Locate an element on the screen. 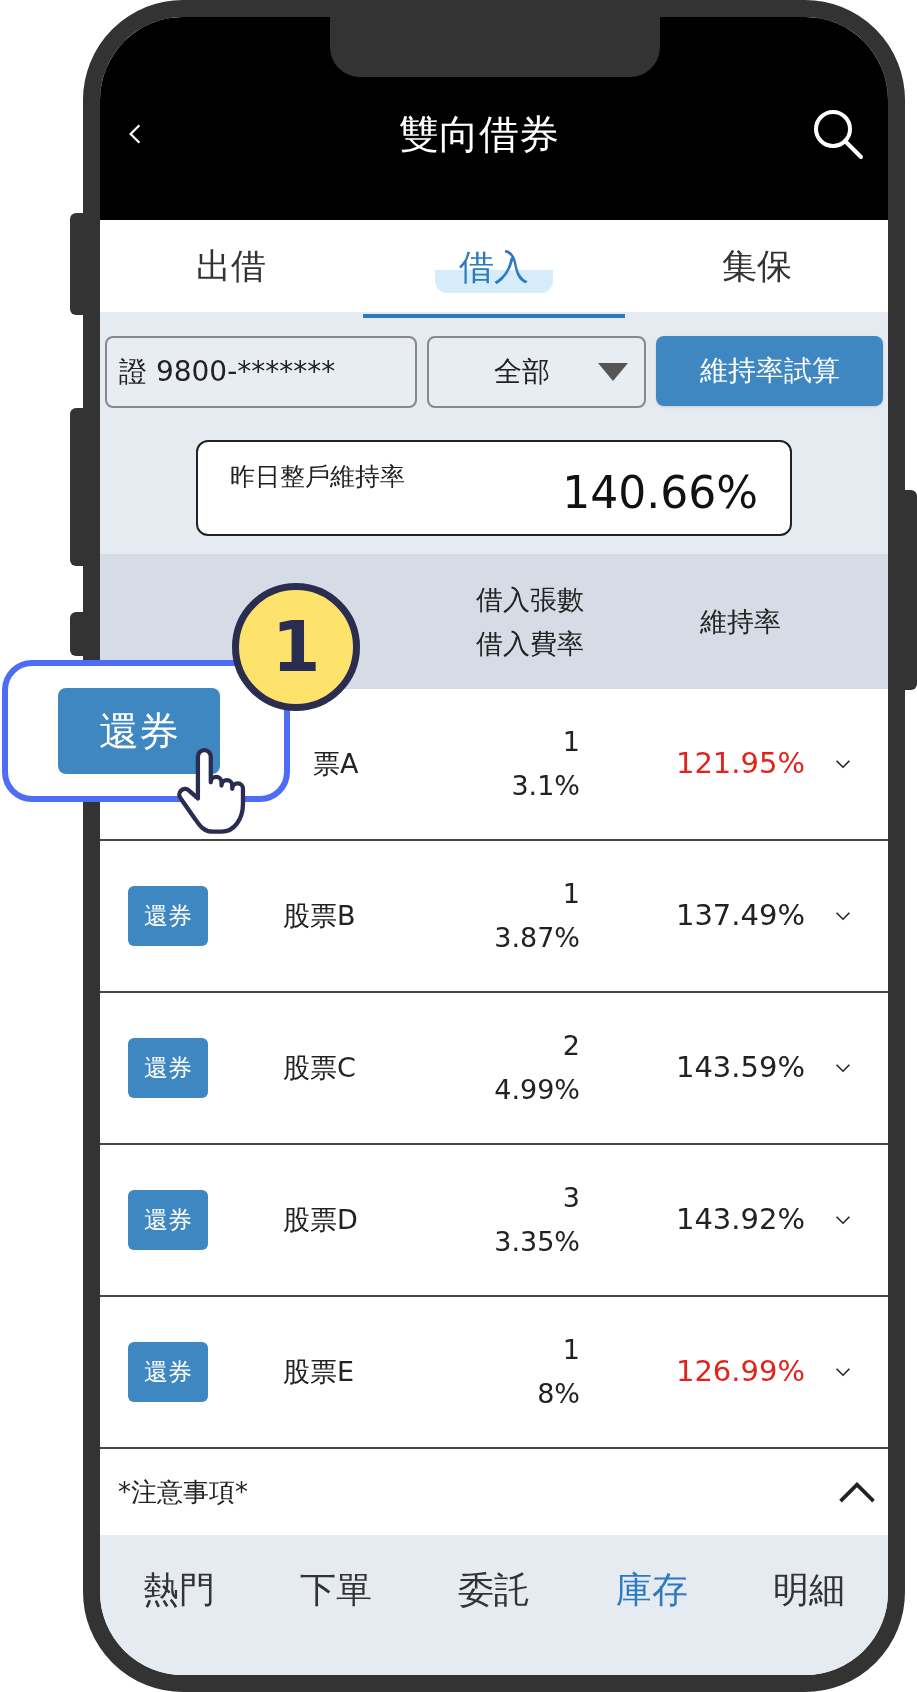 The image size is (917, 1692). search-icon is located at coordinates (838, 133).